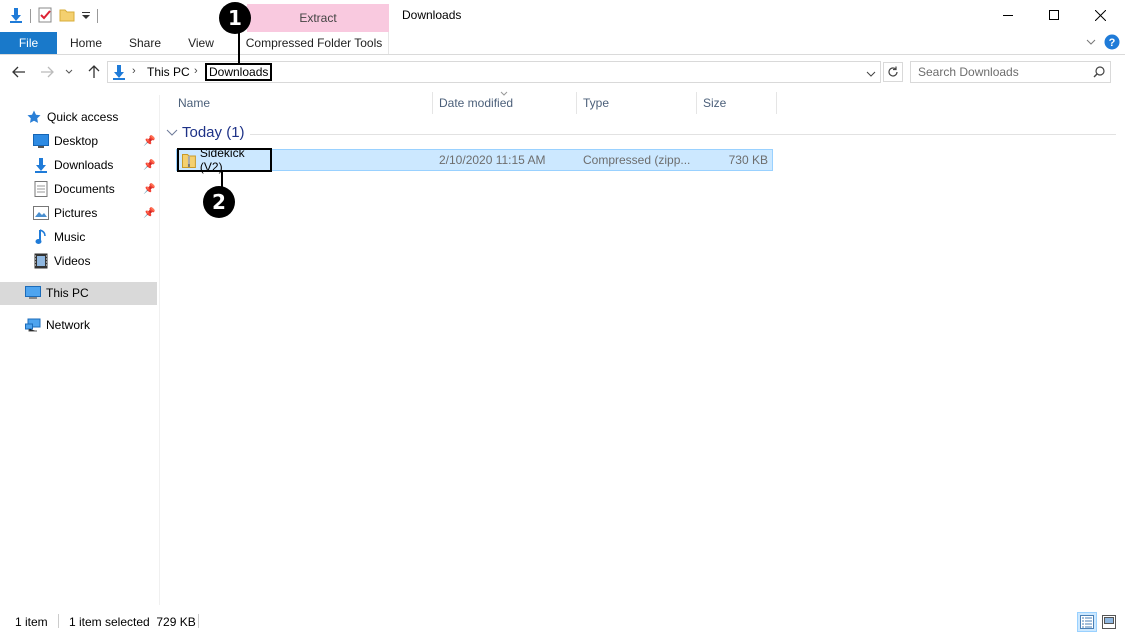 This screenshot has width=1125, height=634. What do you see at coordinates (31, 622) in the screenshot?
I see `status-item-count: 1 item` at bounding box center [31, 622].